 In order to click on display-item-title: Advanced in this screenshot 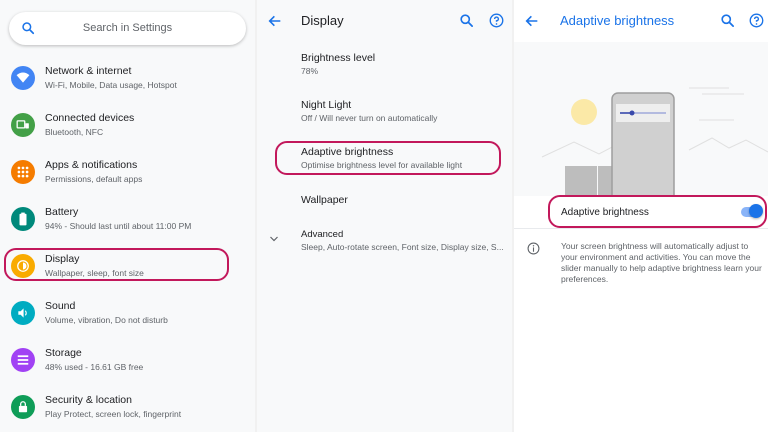, I will do `click(322, 234)`.